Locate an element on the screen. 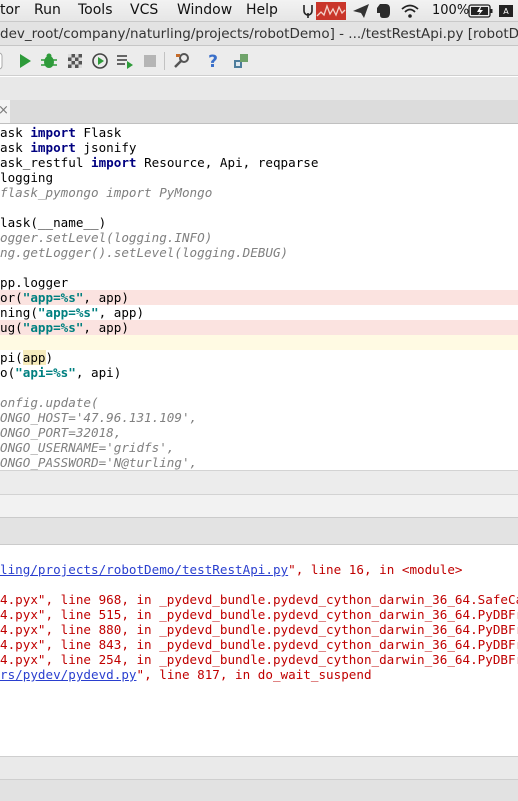 This screenshot has width=518, height=801. code-line: ONGO_PASSWORD='N@turling', is located at coordinates (259, 462).